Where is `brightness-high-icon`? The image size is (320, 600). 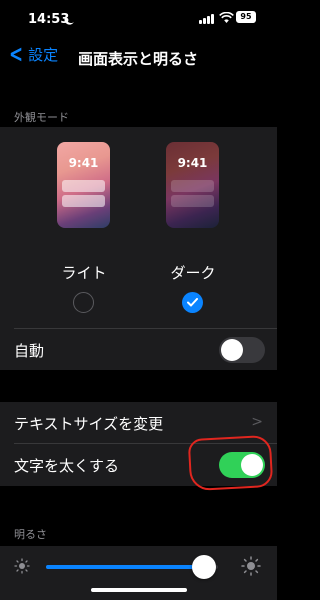
brightness-high-icon is located at coordinates (251, 566).